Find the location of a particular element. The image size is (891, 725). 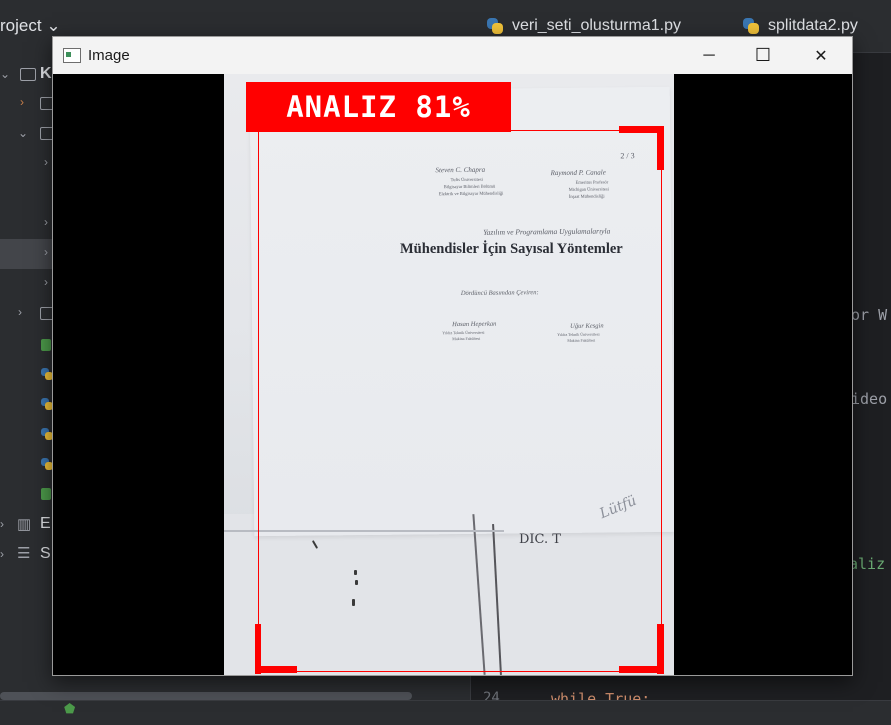

scratches-icon: ☰ is located at coordinates (24, 553).